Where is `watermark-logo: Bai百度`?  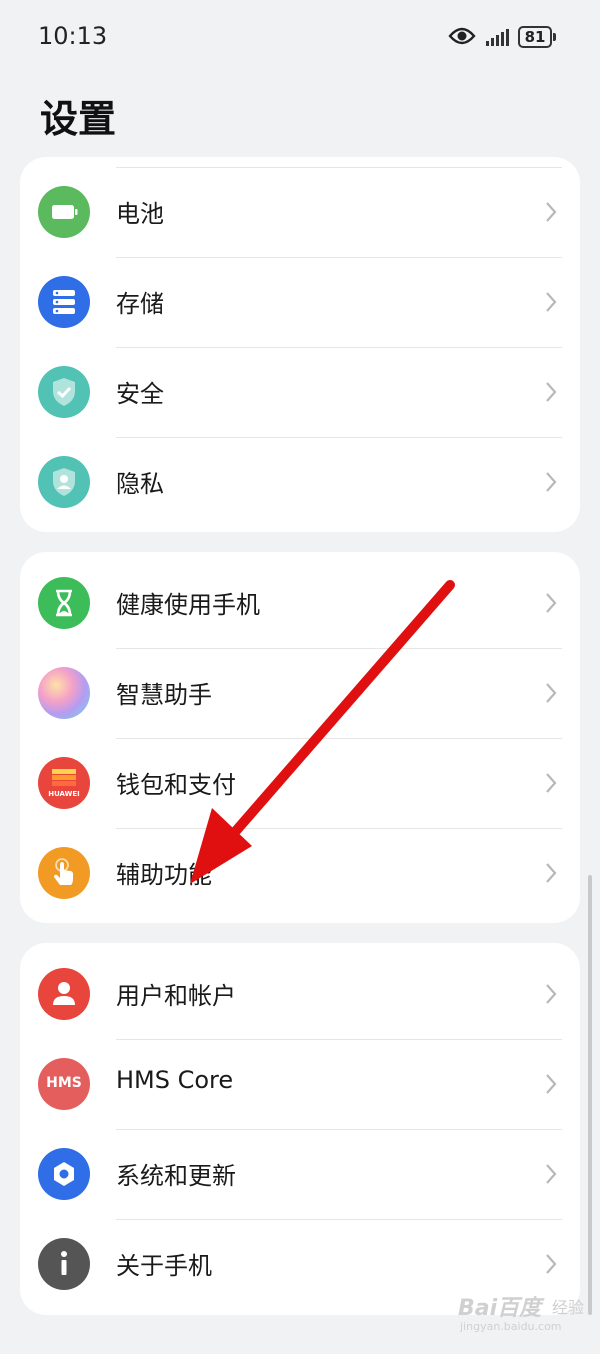
watermark-logo: Bai百度 is located at coordinates (500, 1308).